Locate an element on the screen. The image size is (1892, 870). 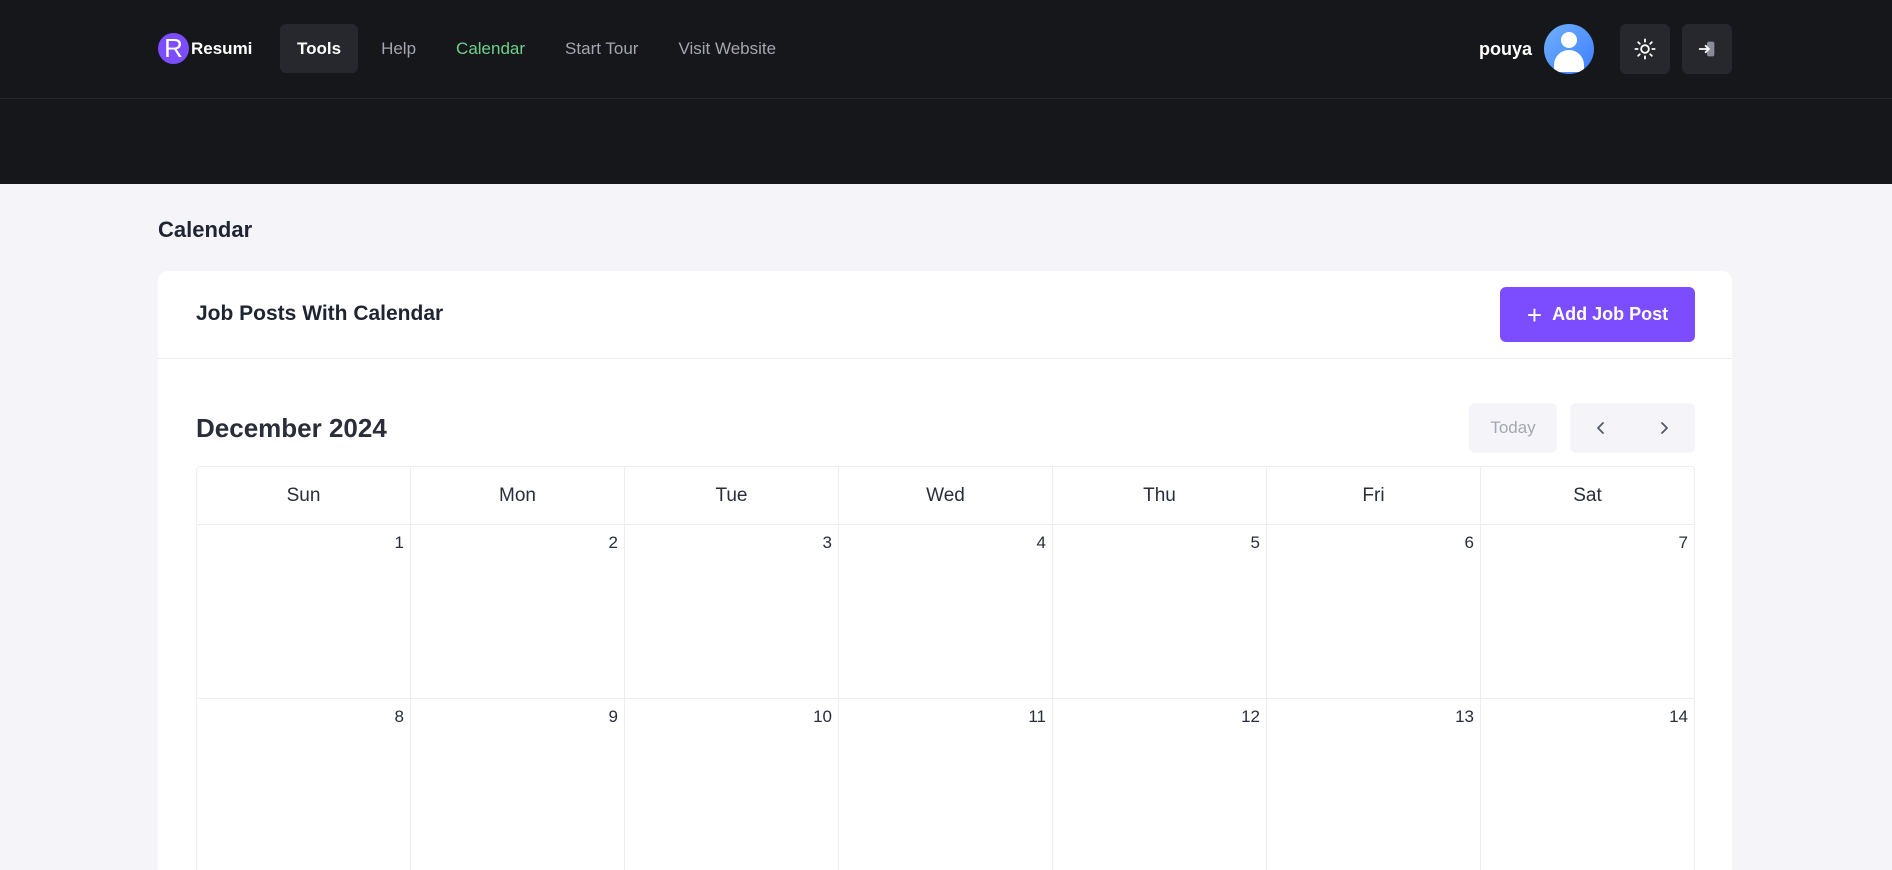
day-cell: 11 is located at coordinates (946, 784).